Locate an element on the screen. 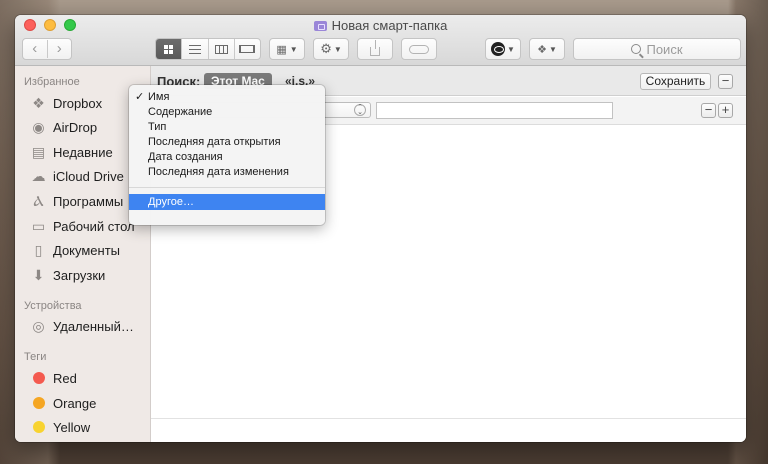 The height and width of the screenshot is (464, 768). window-title: Новая смарт-папка is located at coordinates (380, 25).